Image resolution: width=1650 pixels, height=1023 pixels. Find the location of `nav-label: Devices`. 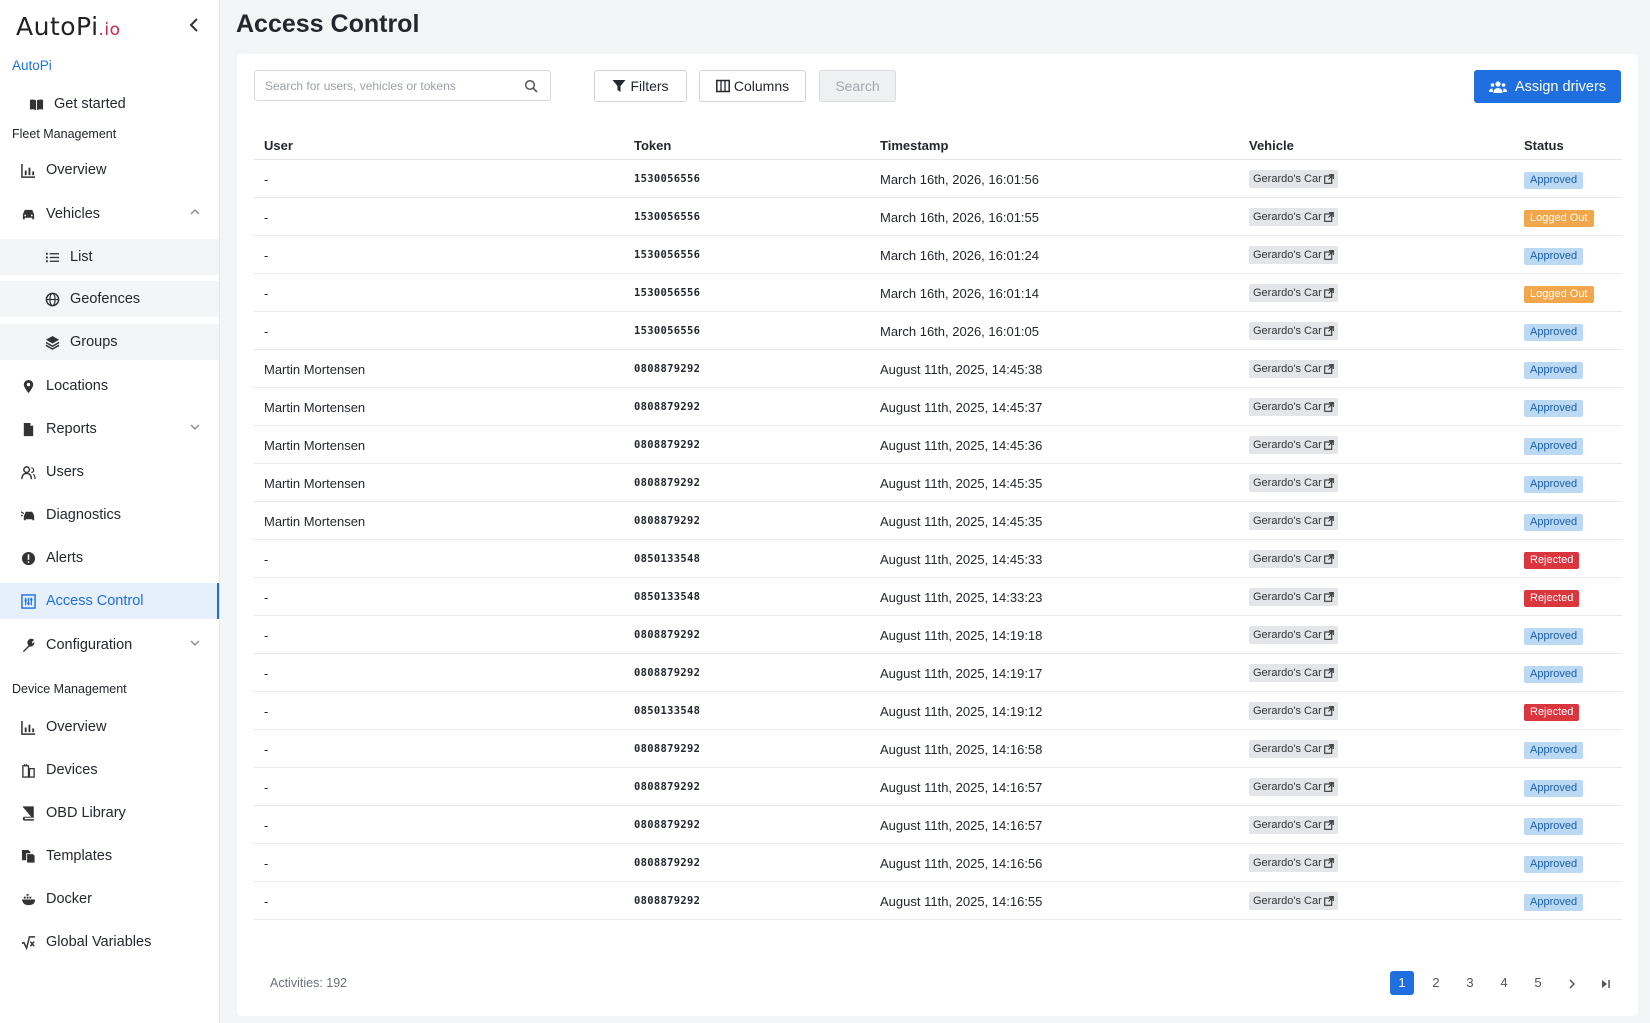

nav-label: Devices is located at coordinates (72, 770).